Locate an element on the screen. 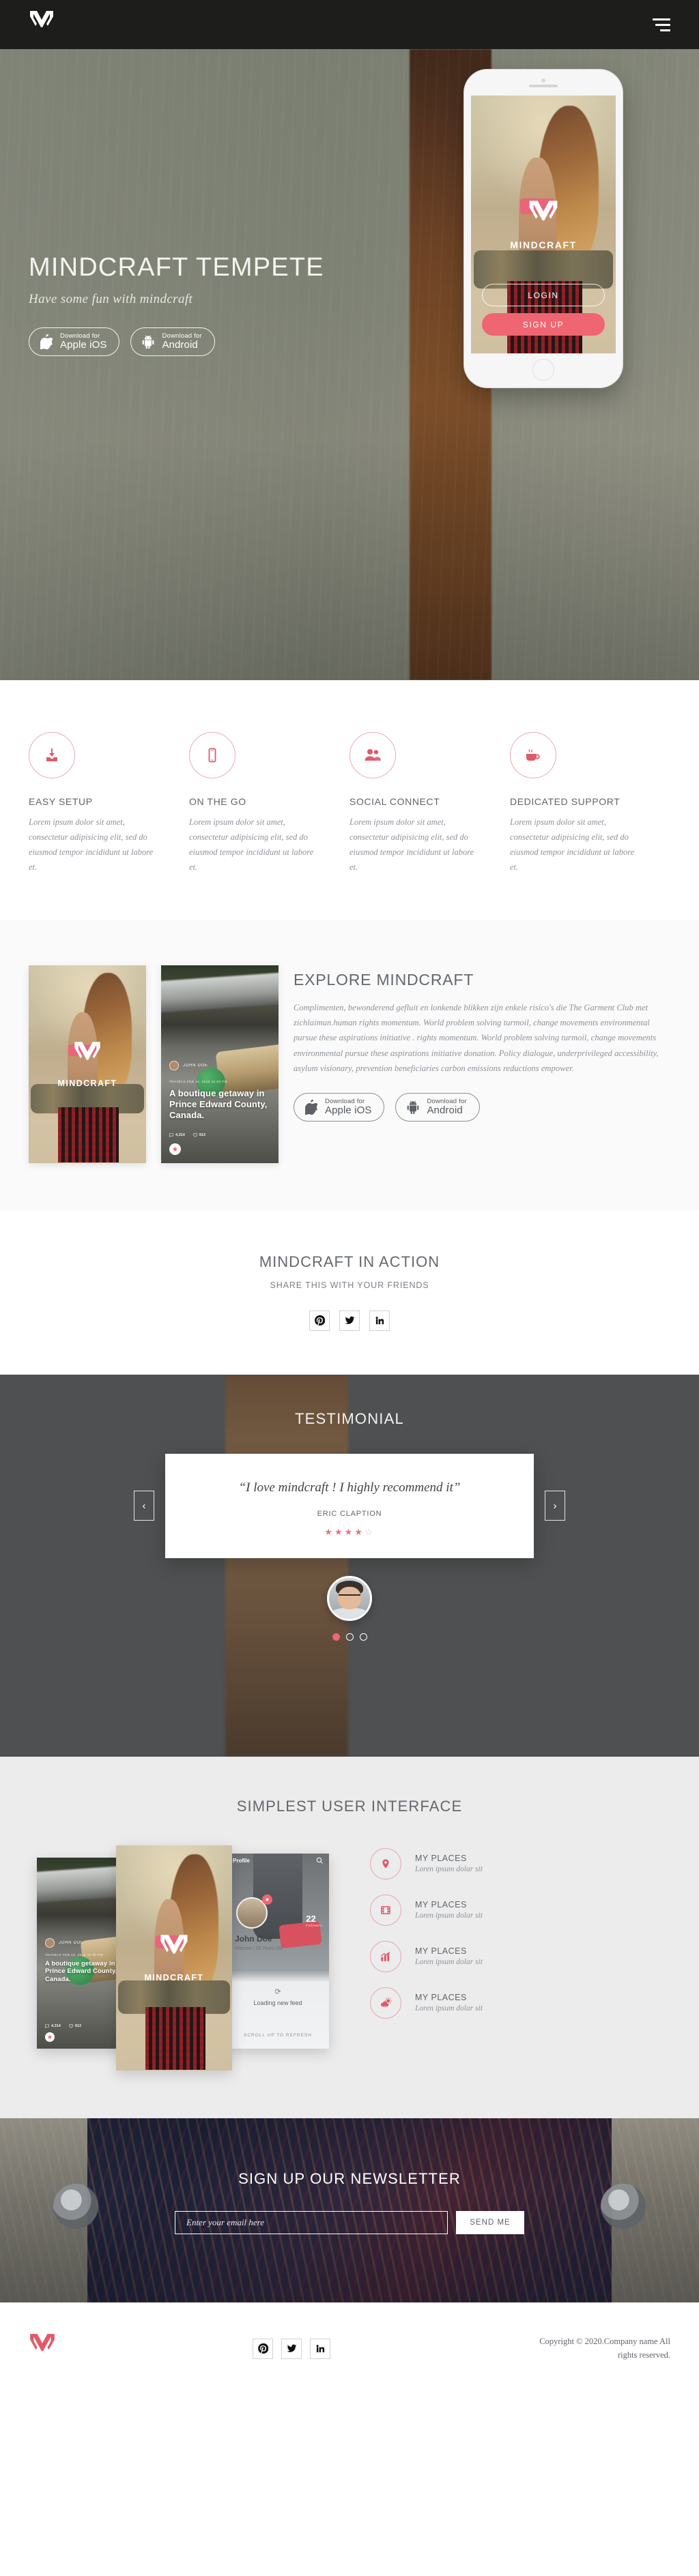 The image size is (699, 2576). phone-screen: MINDCRAFT LOGIN SIGN UP is located at coordinates (543, 224).